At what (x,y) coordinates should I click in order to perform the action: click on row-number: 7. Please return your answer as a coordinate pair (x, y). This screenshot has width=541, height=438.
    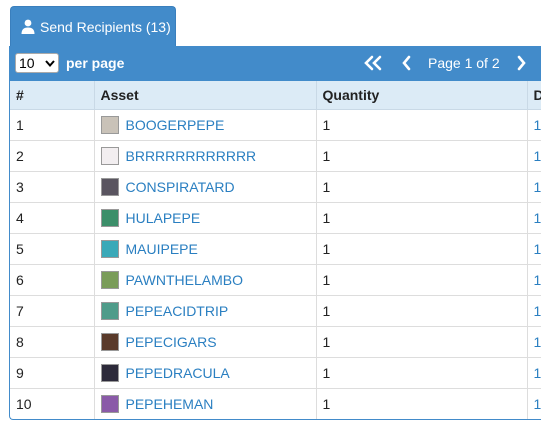
    Looking at the image, I should click on (52, 311).